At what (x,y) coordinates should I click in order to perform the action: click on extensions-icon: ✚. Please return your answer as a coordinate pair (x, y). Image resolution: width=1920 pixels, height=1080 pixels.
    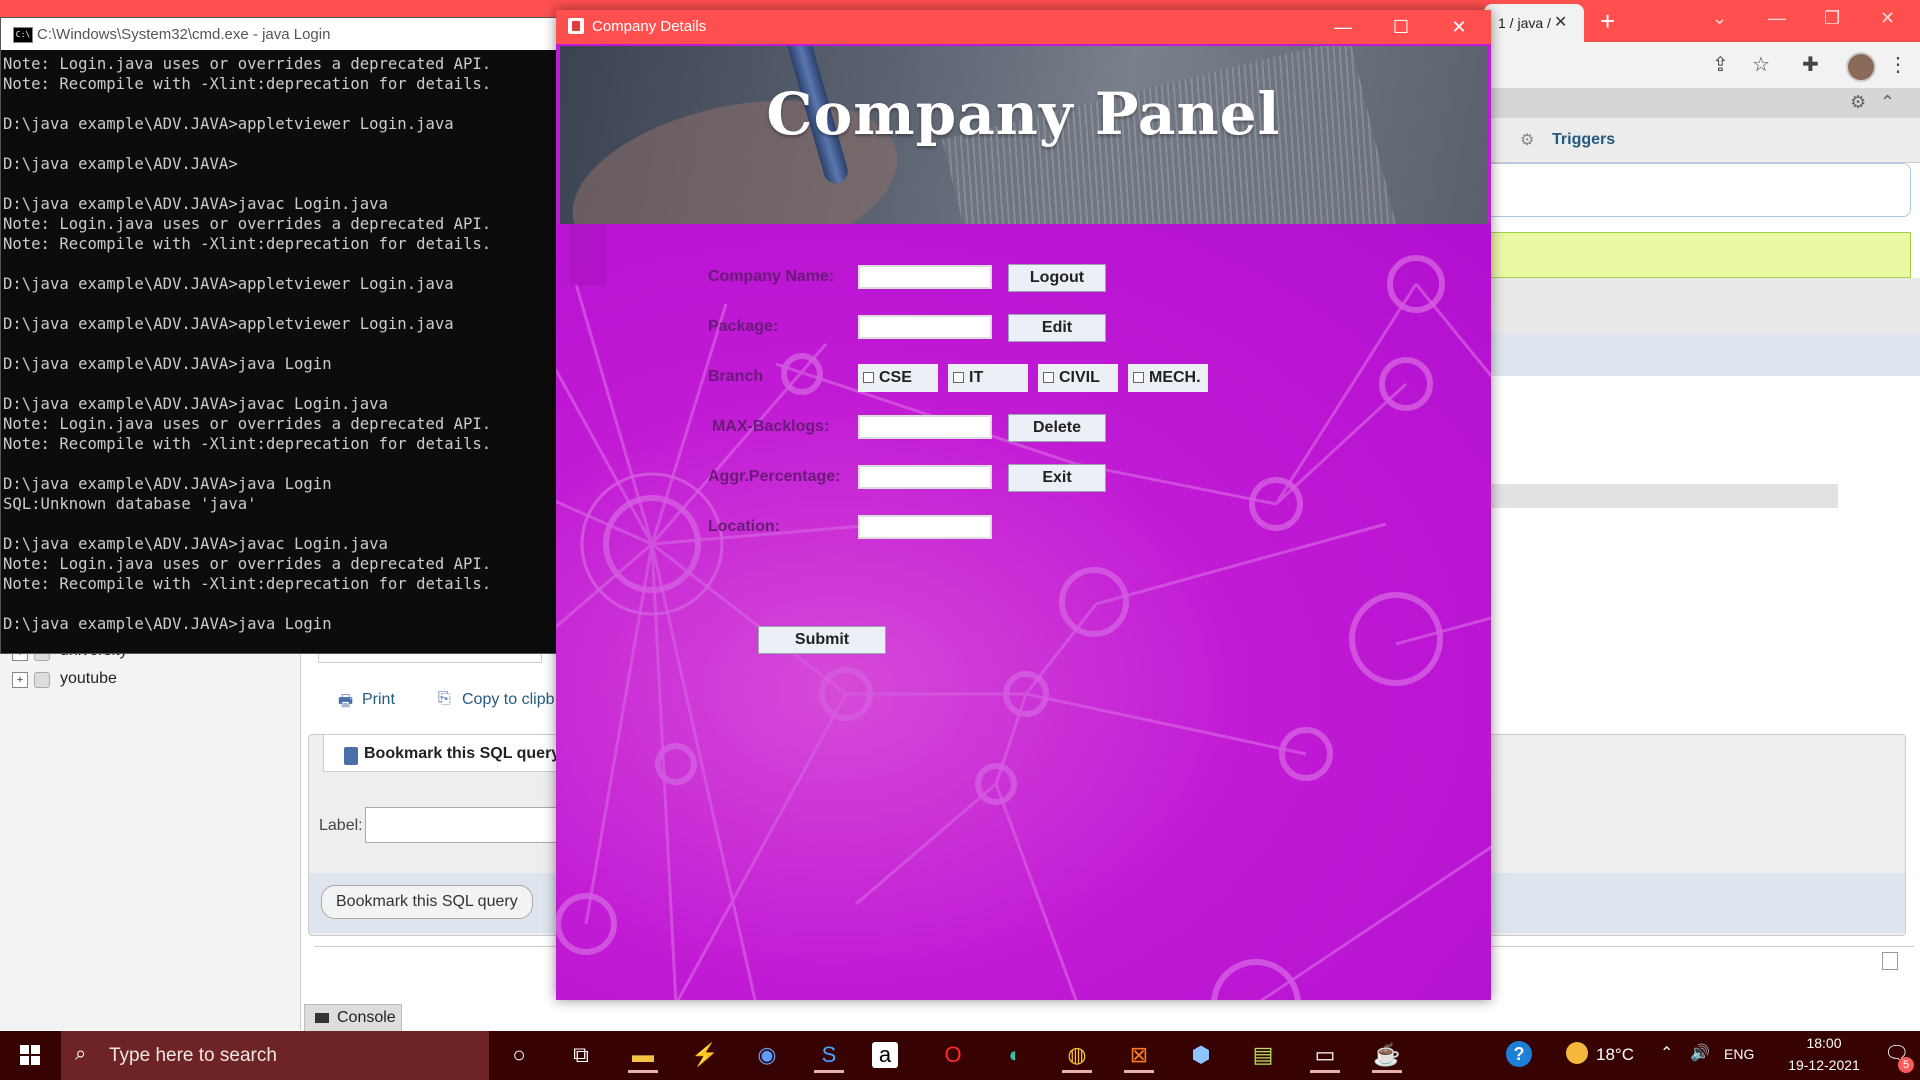
    Looking at the image, I should click on (1810, 64).